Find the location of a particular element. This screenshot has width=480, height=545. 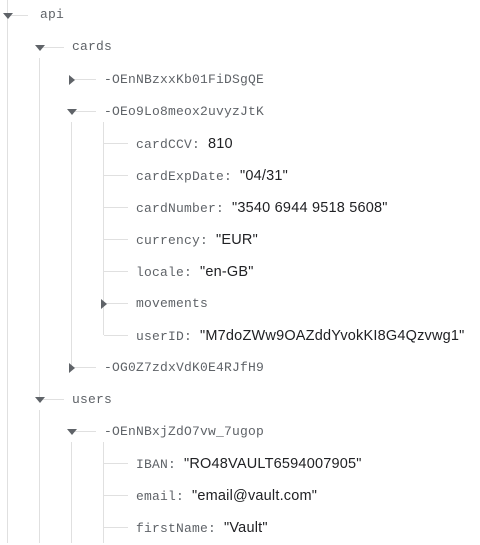

tree-field-IBAN: IBAN: "RO48VAULT6594007905" is located at coordinates (240, 464).